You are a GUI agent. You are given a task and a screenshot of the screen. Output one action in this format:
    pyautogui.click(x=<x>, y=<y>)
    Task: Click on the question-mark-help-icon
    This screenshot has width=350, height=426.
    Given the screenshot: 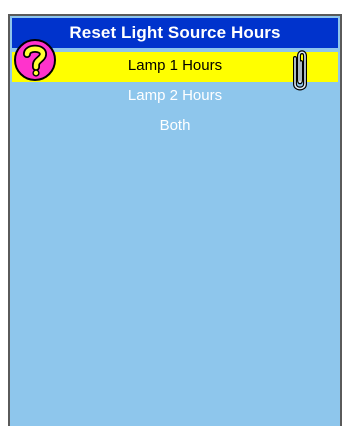 What is the action you would take?
    pyautogui.click(x=35, y=60)
    